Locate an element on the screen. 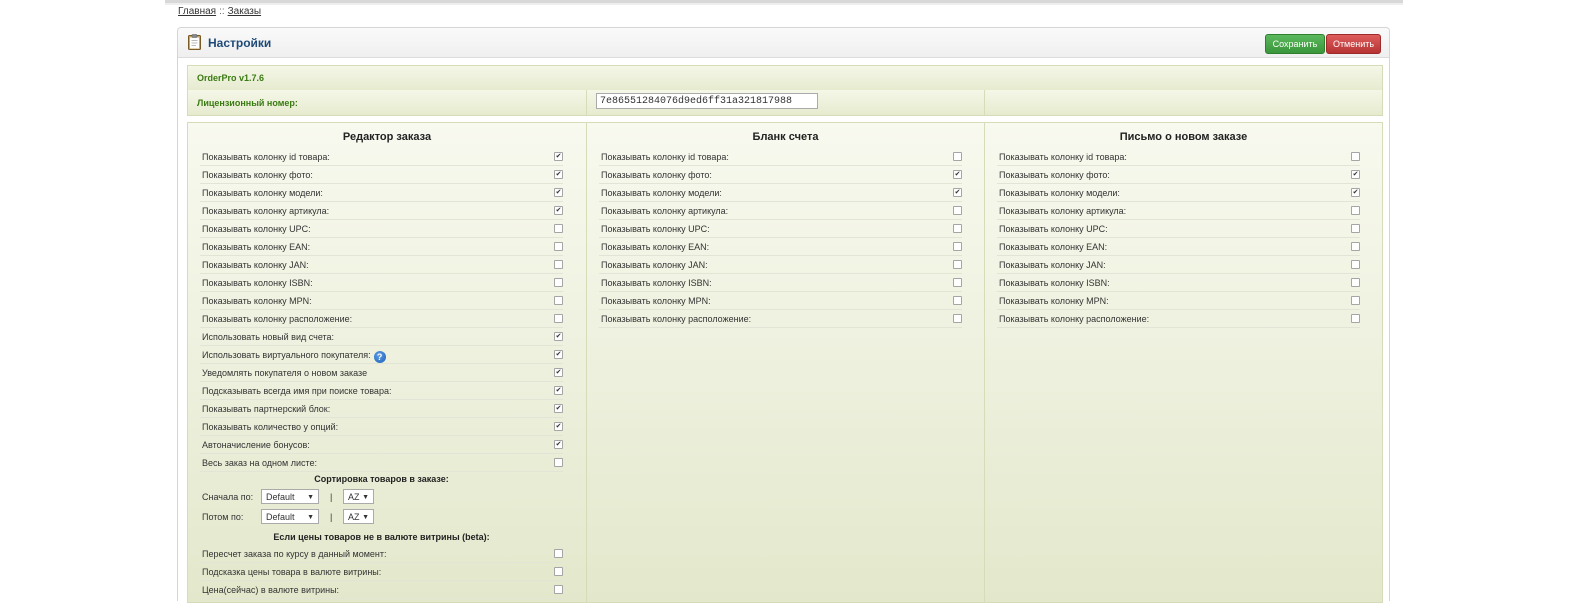 Image resolution: width=1570 pixels, height=603 pixels. option-row: Показывать колонку модели: ✔ is located at coordinates (1178, 193).